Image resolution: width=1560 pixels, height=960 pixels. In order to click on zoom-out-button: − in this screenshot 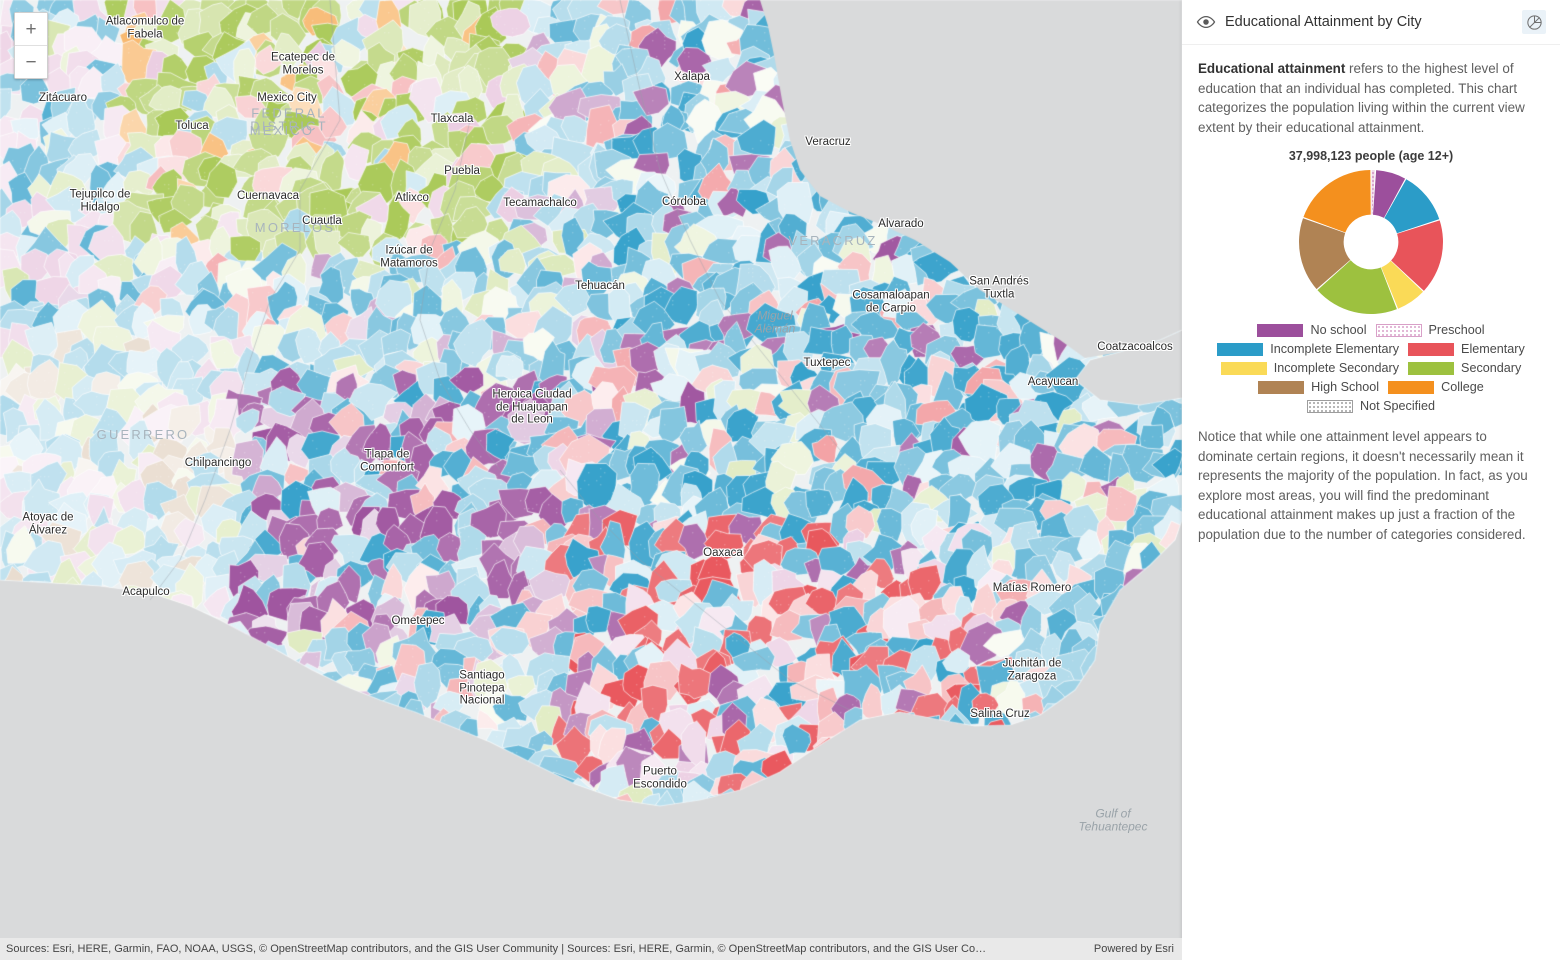, I will do `click(31, 62)`.